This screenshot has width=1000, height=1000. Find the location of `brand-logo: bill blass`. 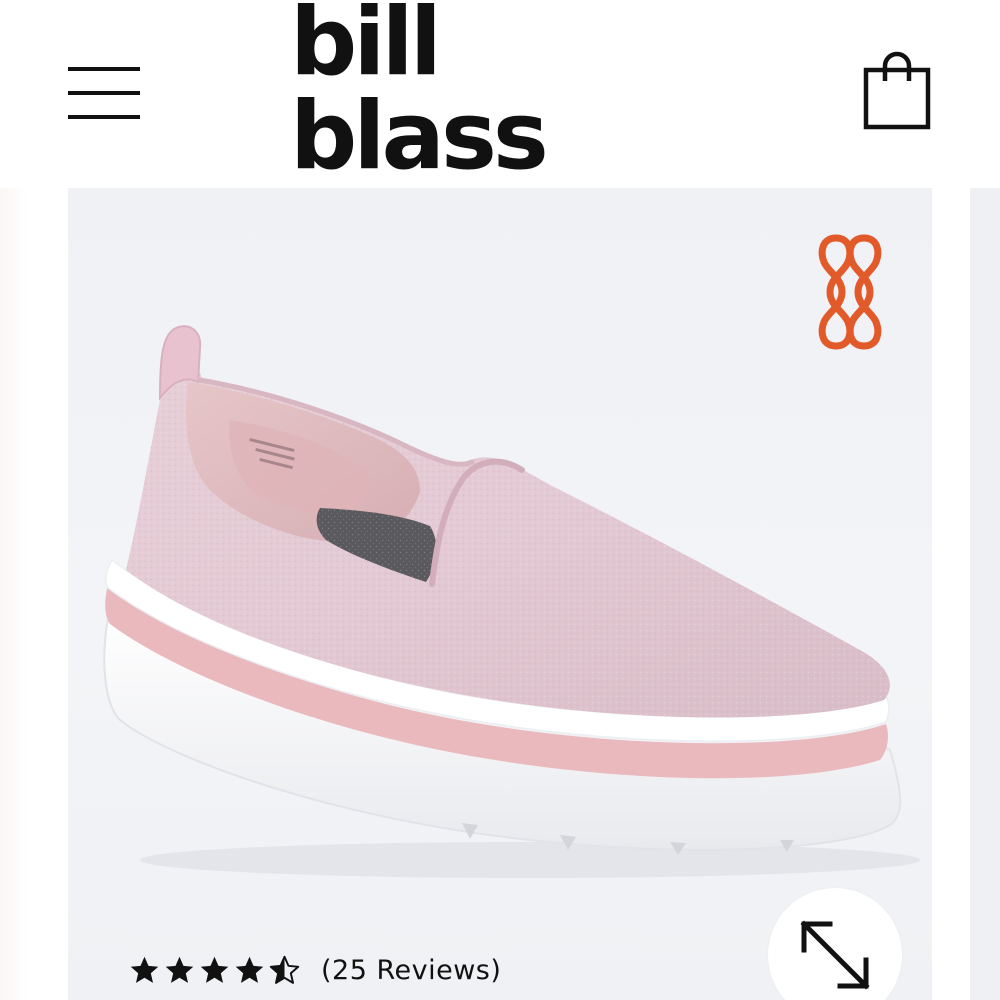

brand-logo: bill blass is located at coordinates (500, 92).